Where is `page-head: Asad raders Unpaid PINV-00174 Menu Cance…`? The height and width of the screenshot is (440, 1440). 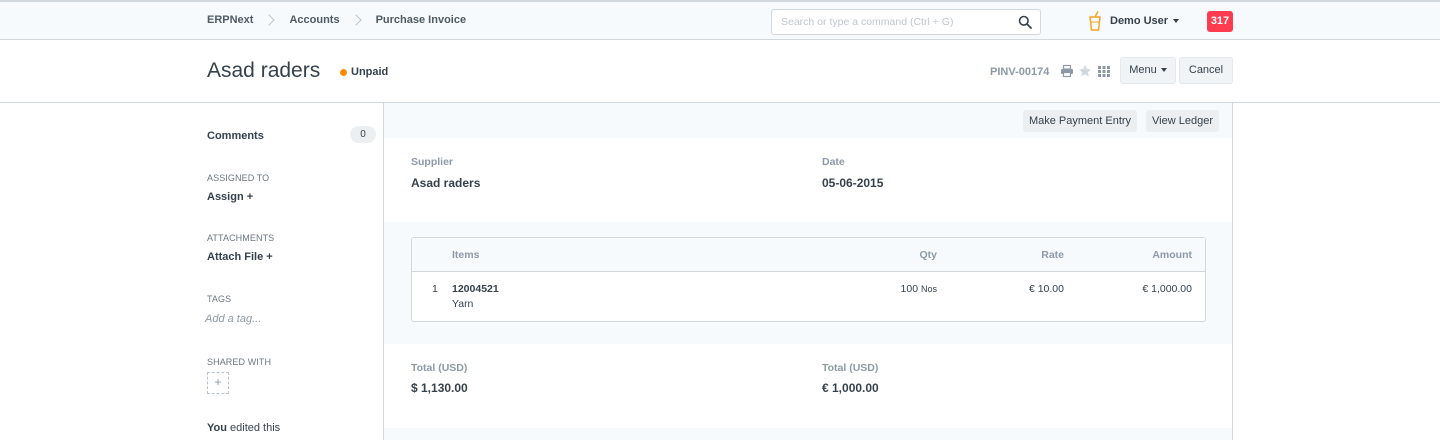 page-head: Asad raders Unpaid PINV-00174 Menu Cance… is located at coordinates (720, 71).